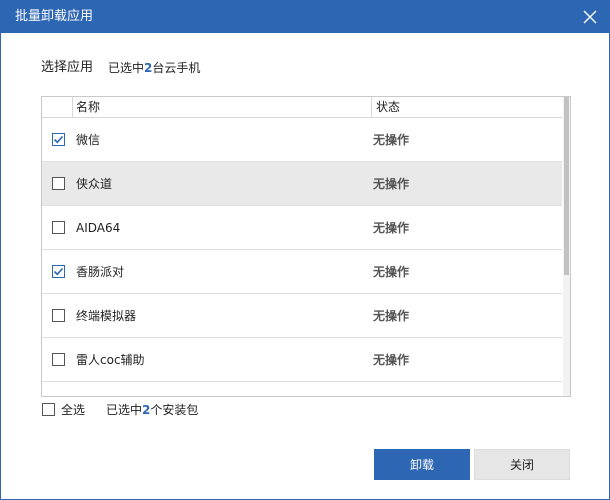  Describe the element at coordinates (73, 410) in the screenshot. I see `select-all-label: 全选` at that location.